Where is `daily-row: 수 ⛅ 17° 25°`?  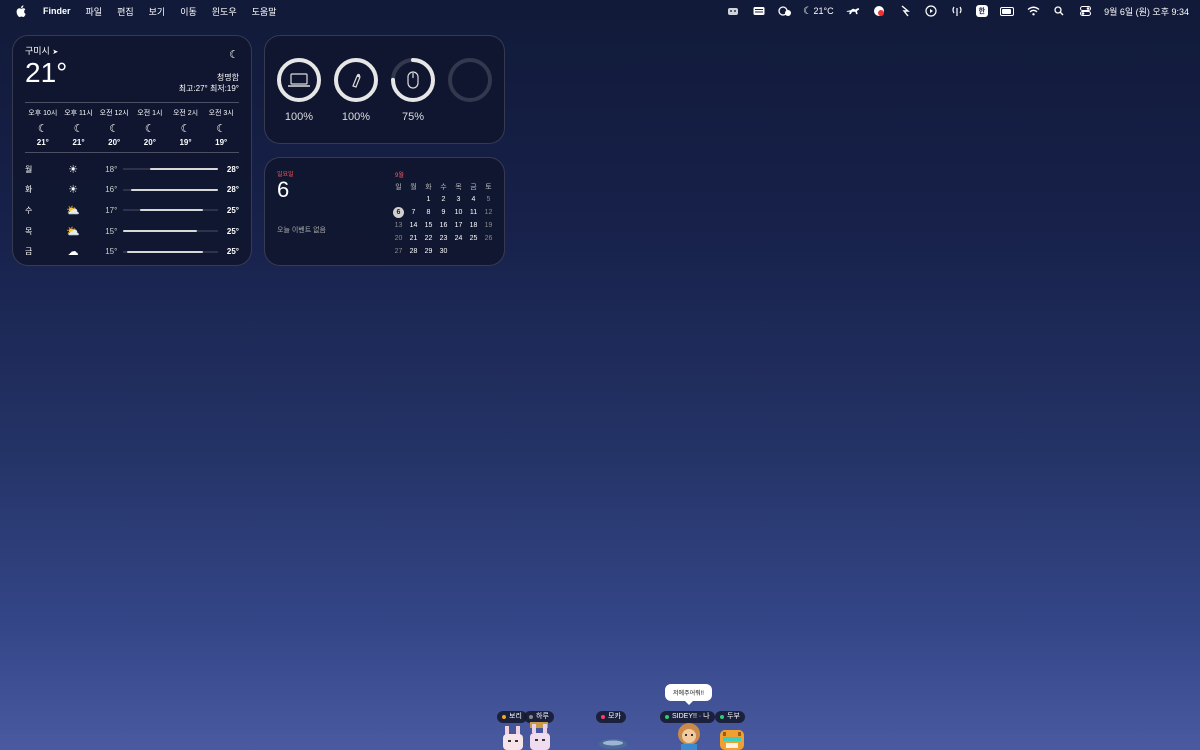 daily-row: 수 ⛅ 17° 25° is located at coordinates (132, 210).